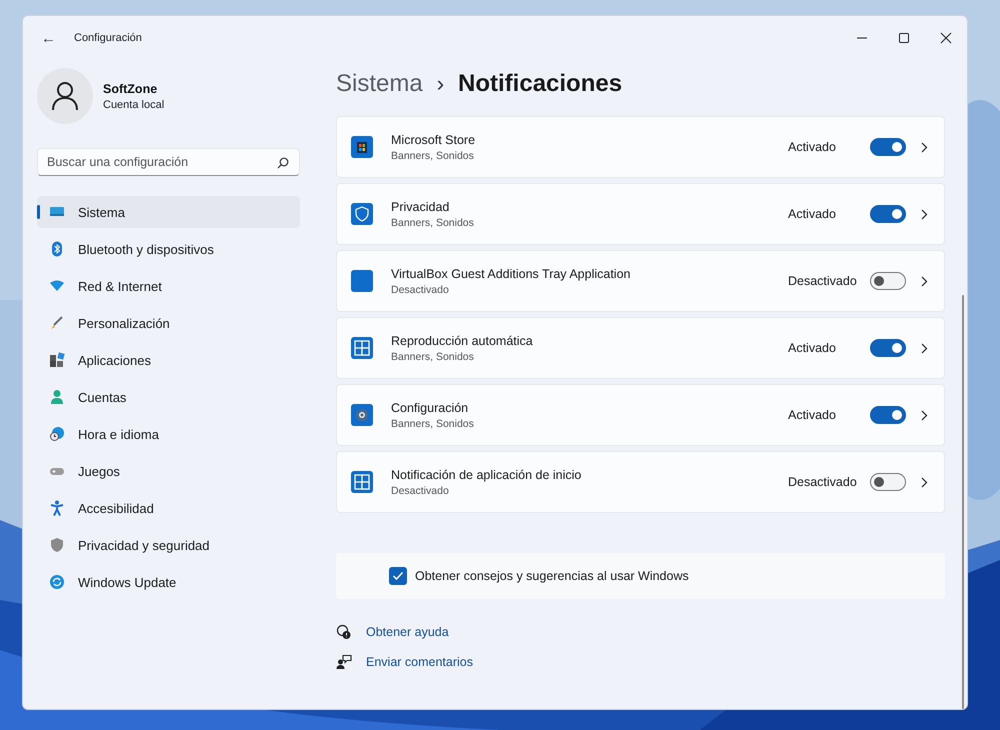  I want to click on sidebar-item: Juegos, so click(168, 471).